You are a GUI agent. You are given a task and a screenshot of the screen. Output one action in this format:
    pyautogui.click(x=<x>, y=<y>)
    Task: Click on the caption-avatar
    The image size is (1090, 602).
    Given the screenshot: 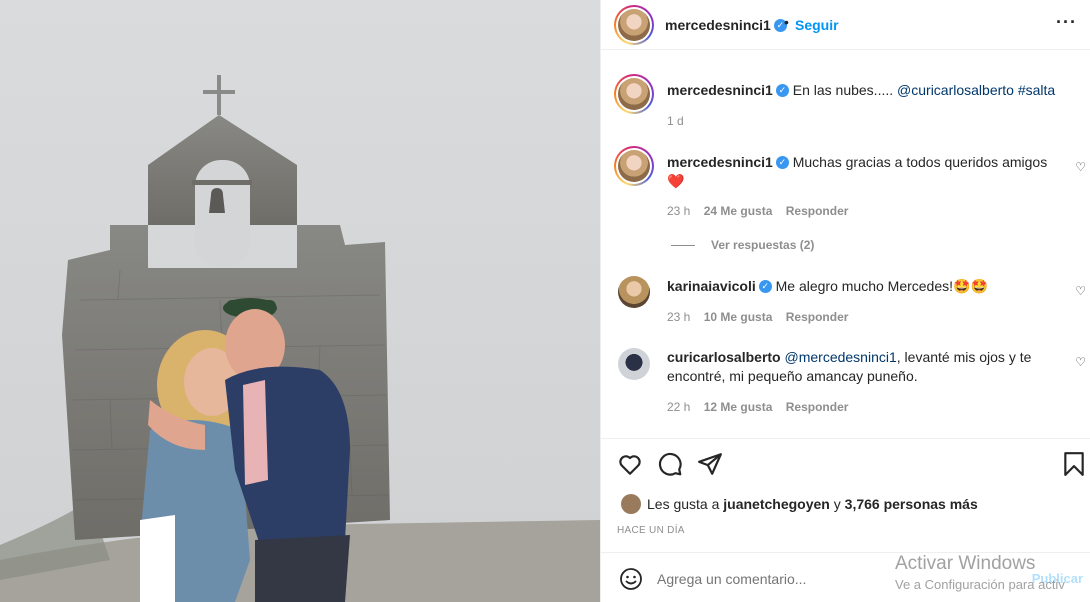 What is the action you would take?
    pyautogui.click(x=634, y=94)
    